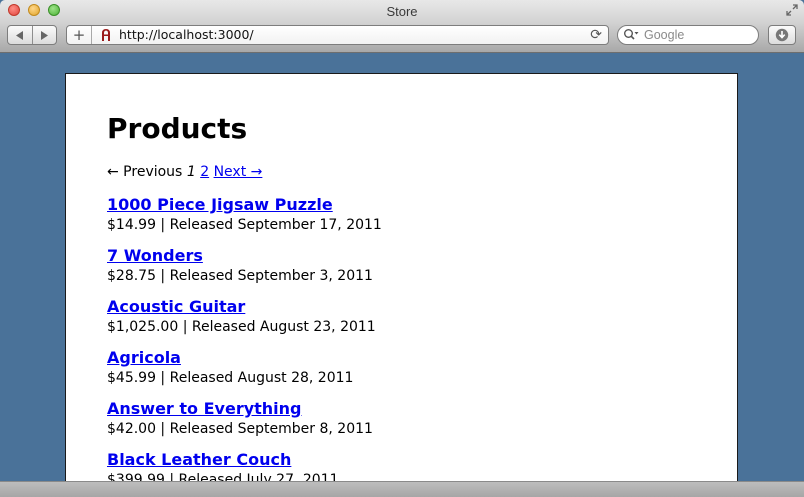 The image size is (804, 497). Describe the element at coordinates (79, 35) in the screenshot. I see `add-bookmark-button: +` at that location.